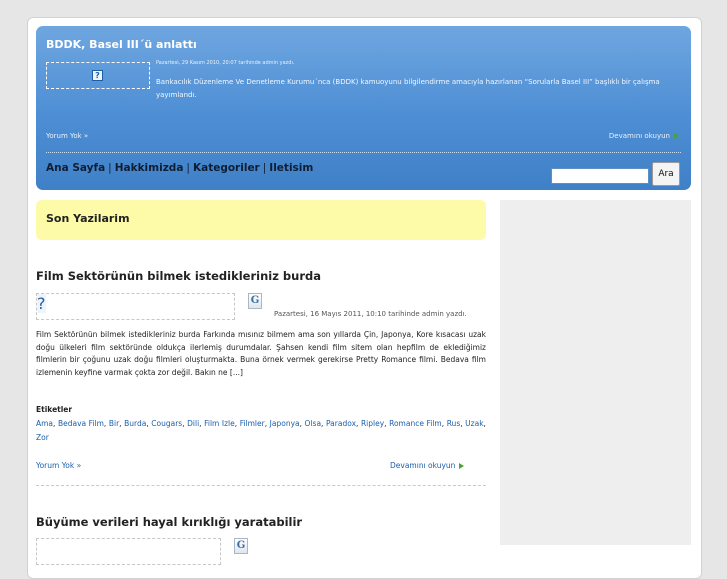 This screenshot has height=579, width=727. I want to click on post-divider, so click(261, 485).